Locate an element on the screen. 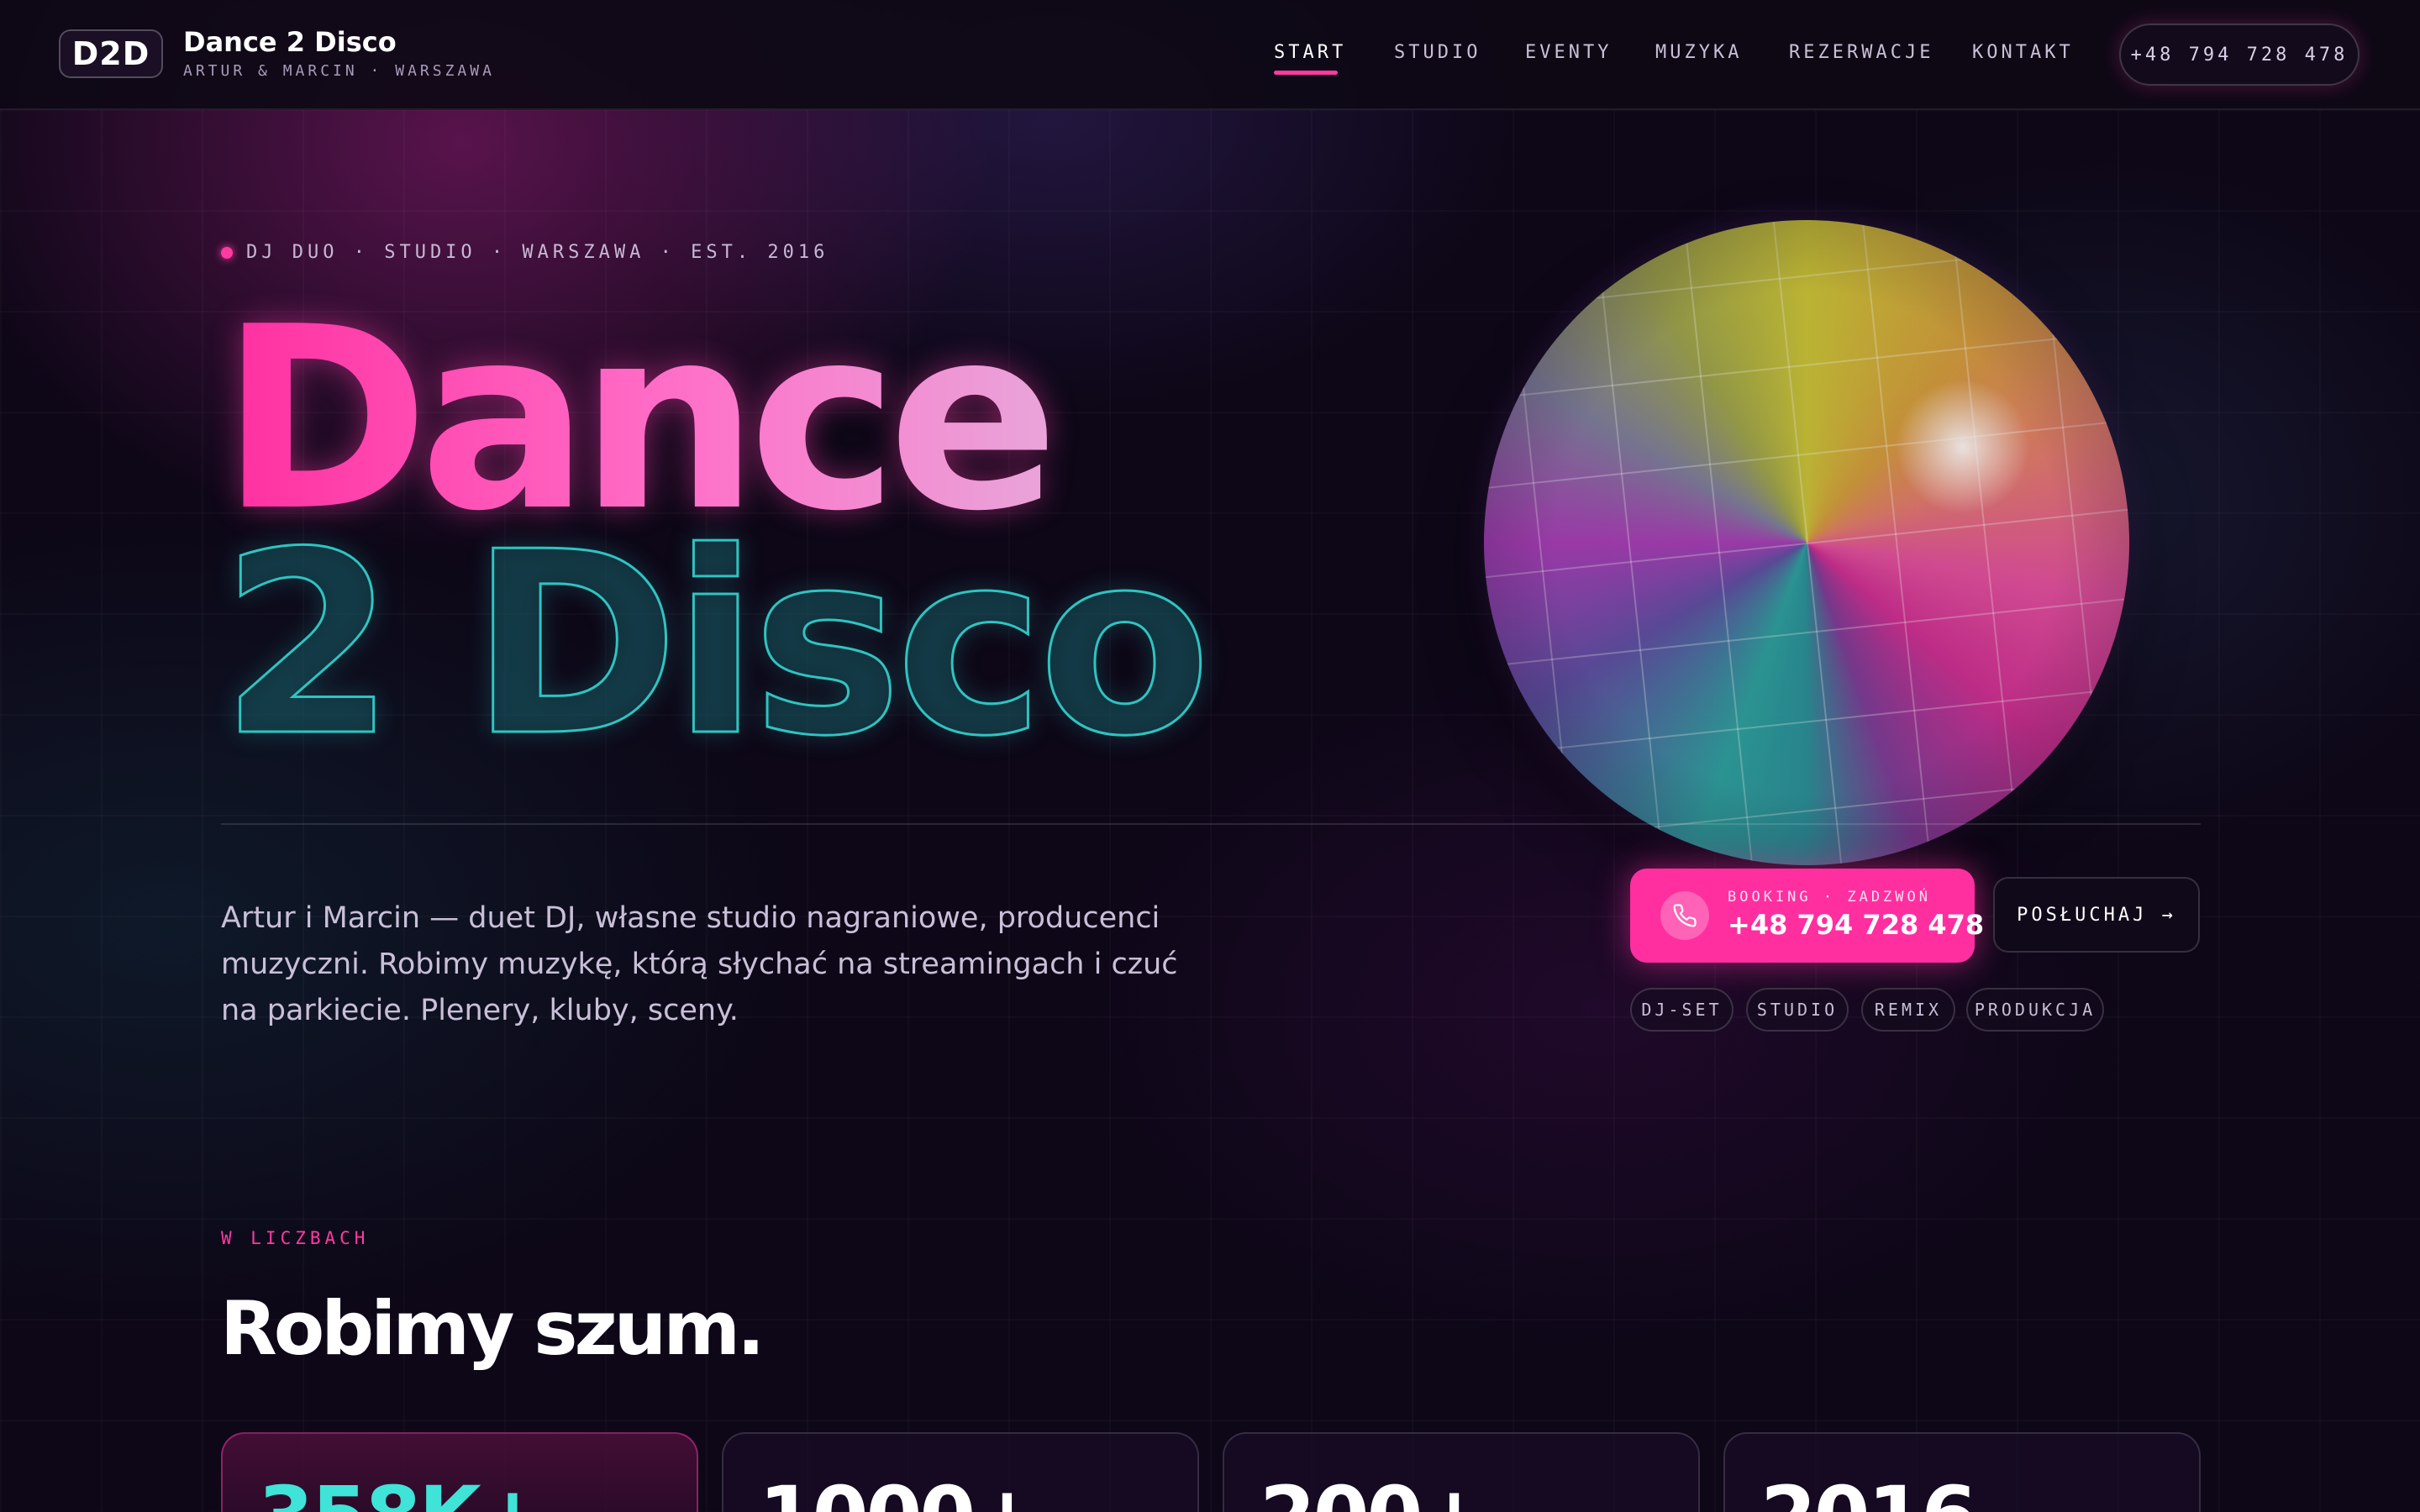  stat-value: 200+ is located at coordinates (1374, 1494).